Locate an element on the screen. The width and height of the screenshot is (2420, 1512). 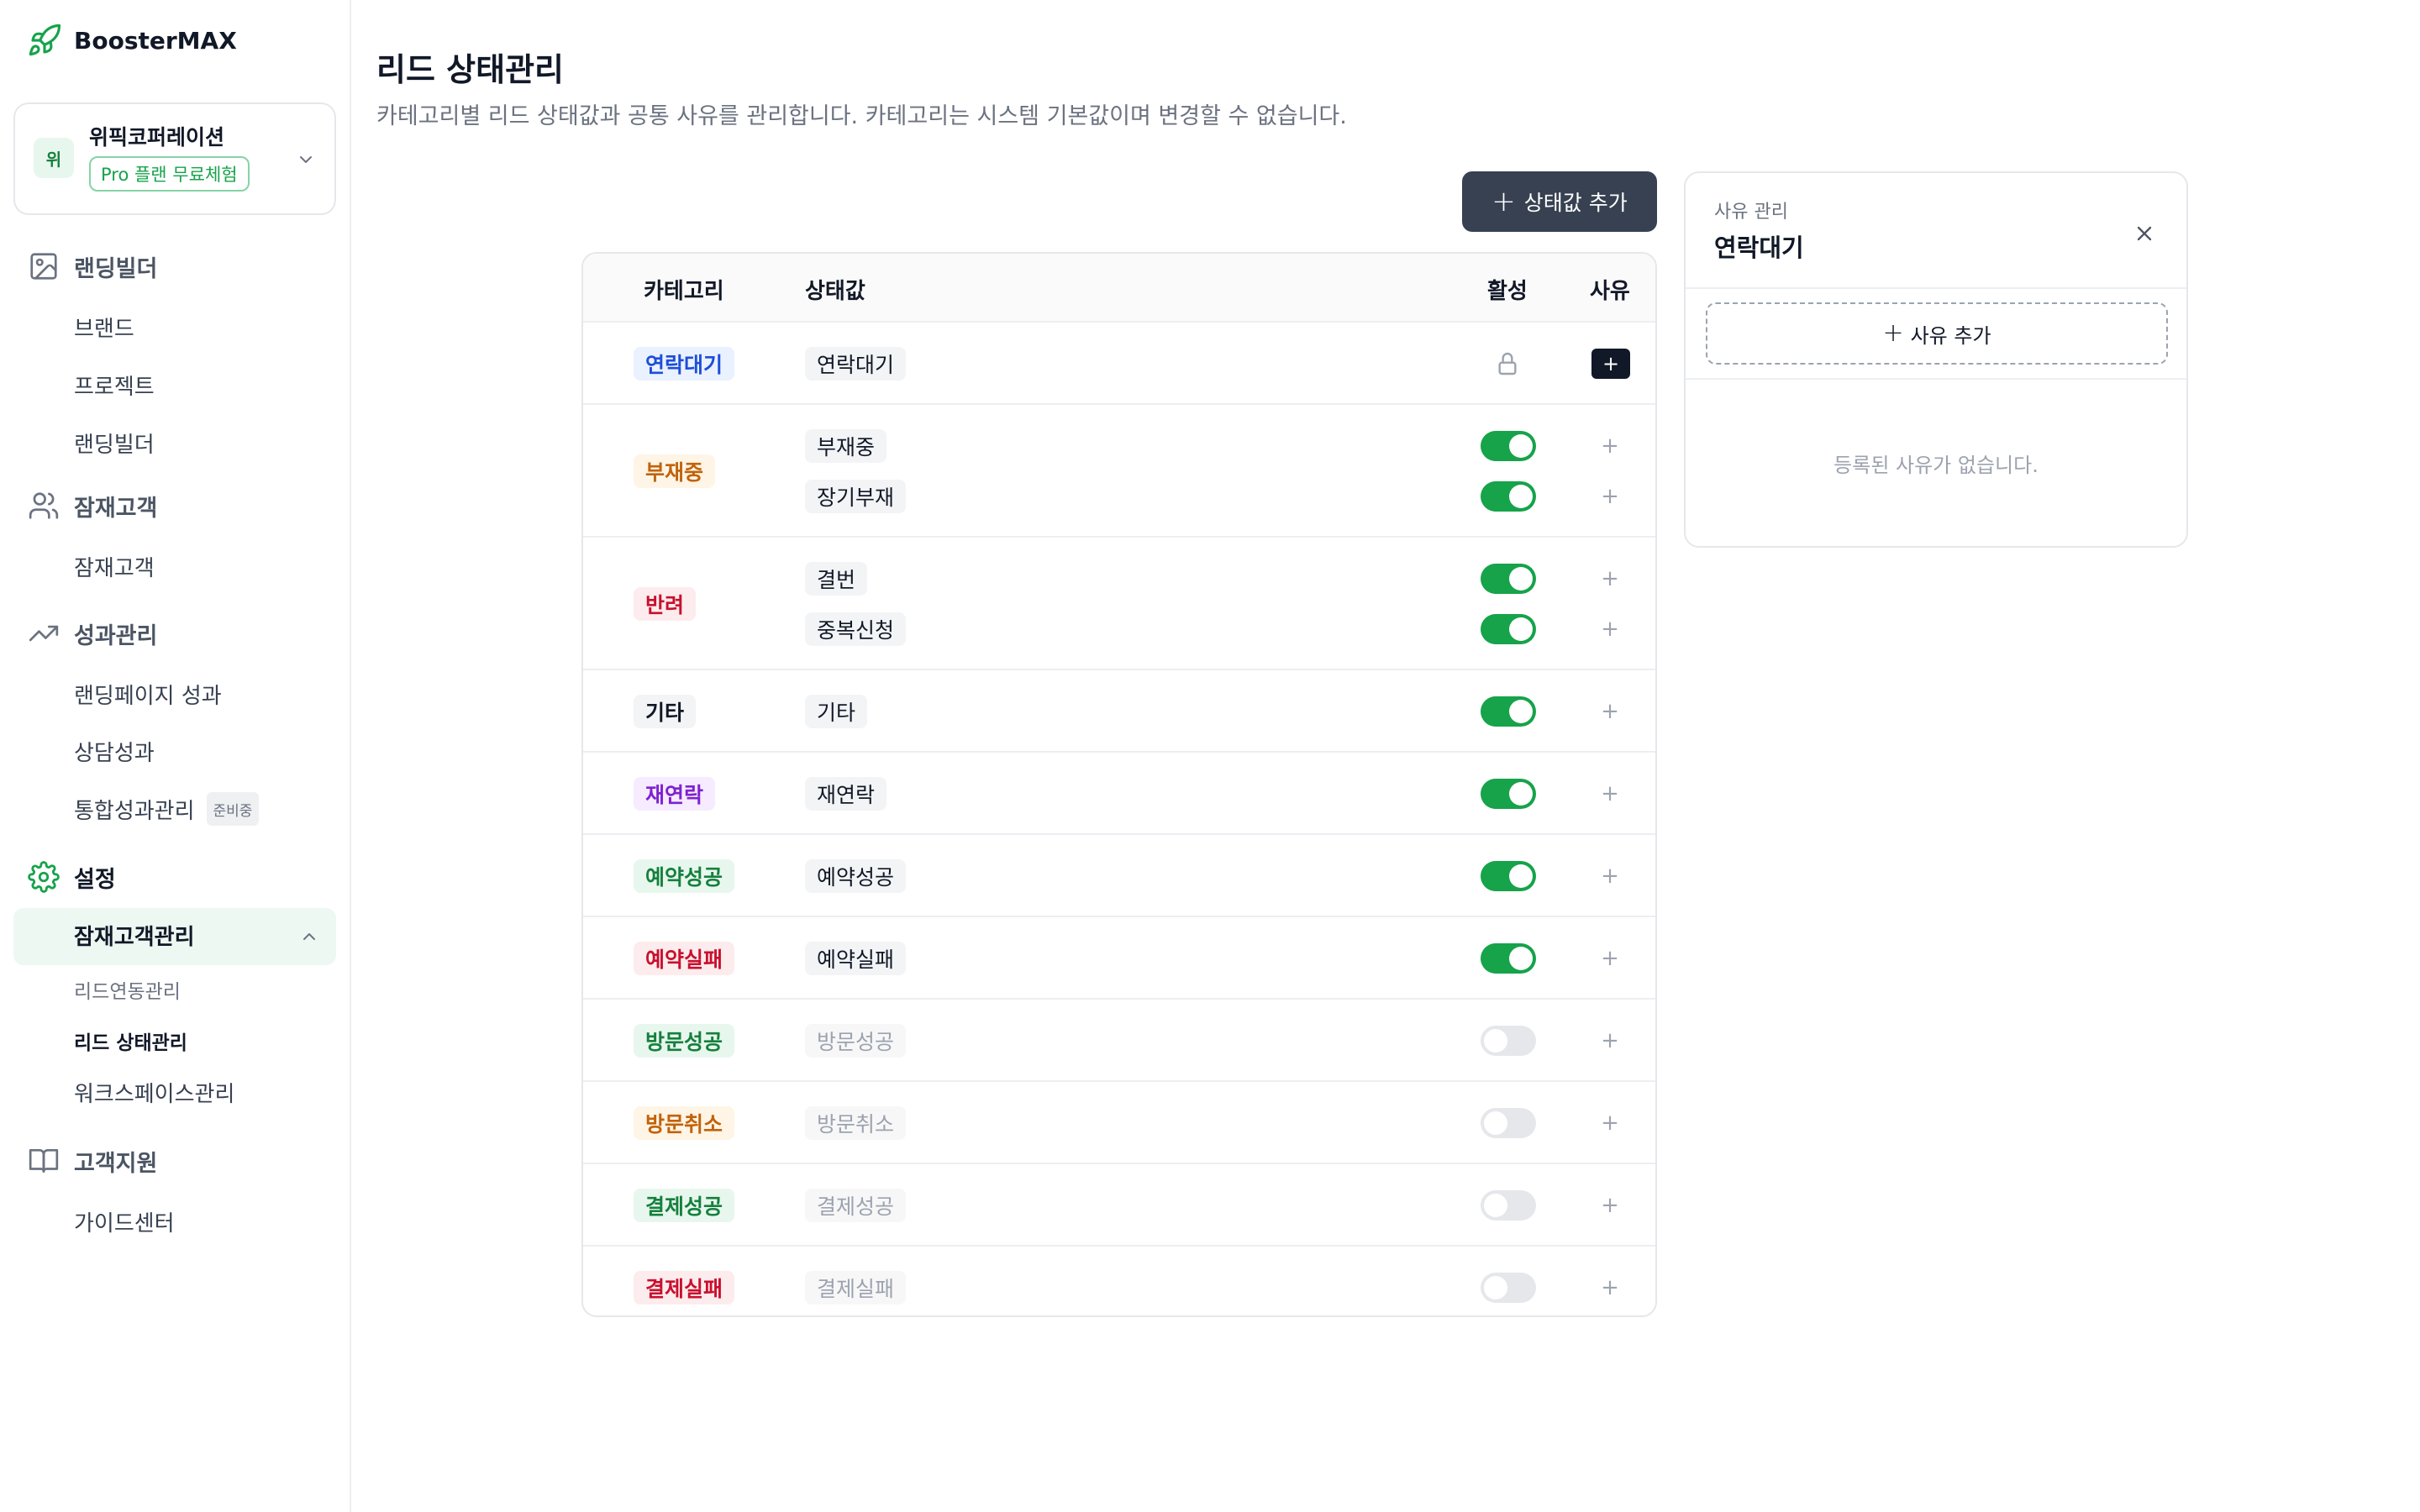
nav-group-landing-builder: 랜딩빌더 is located at coordinates (92, 266).